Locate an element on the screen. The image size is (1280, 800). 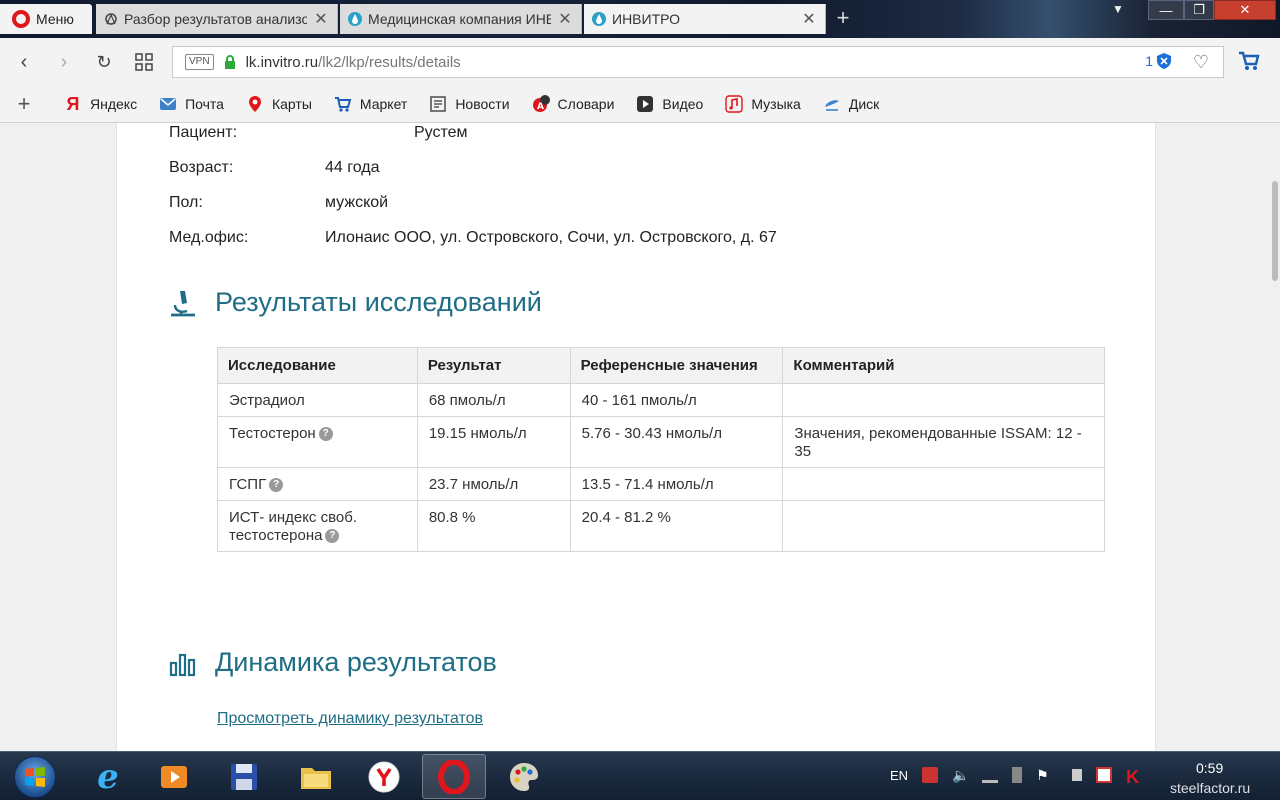
start-button is located at coordinates (35, 777).